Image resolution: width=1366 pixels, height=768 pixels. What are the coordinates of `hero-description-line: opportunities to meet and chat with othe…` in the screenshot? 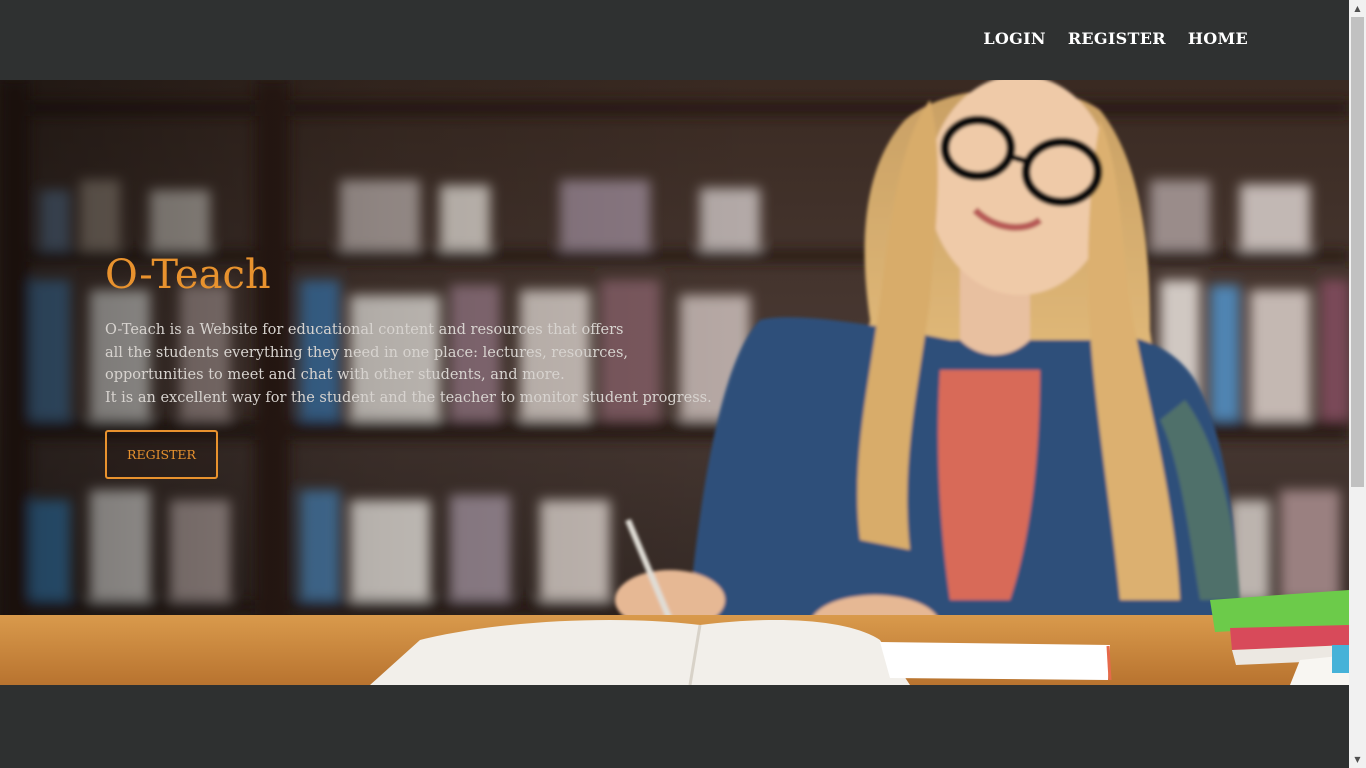 It's located at (335, 375).